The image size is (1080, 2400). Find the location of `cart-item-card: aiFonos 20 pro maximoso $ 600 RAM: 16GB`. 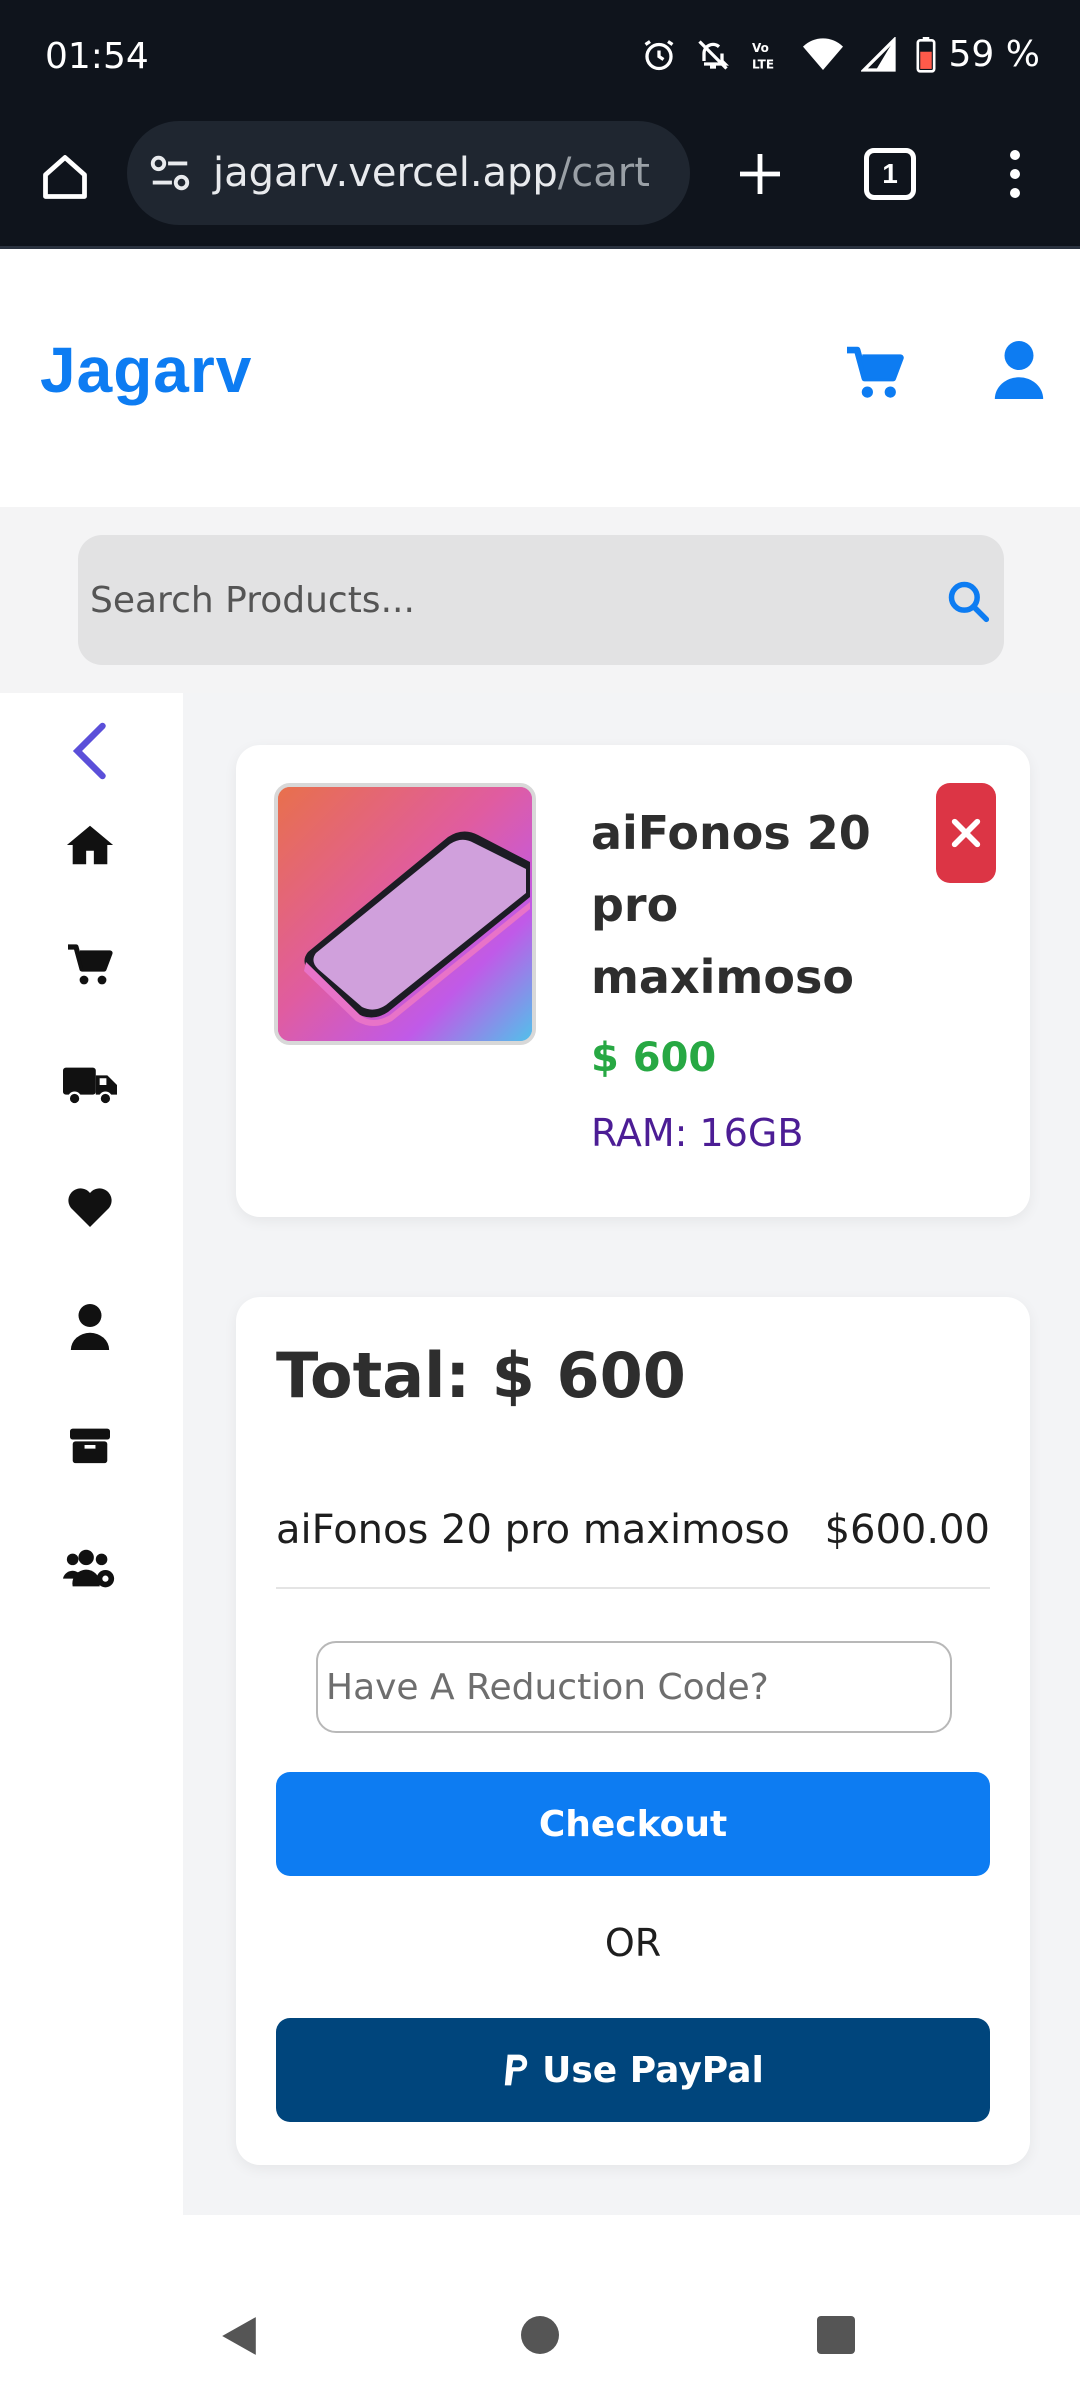

cart-item-card: aiFonos 20 pro maximoso $ 600 RAM: 16GB is located at coordinates (633, 981).